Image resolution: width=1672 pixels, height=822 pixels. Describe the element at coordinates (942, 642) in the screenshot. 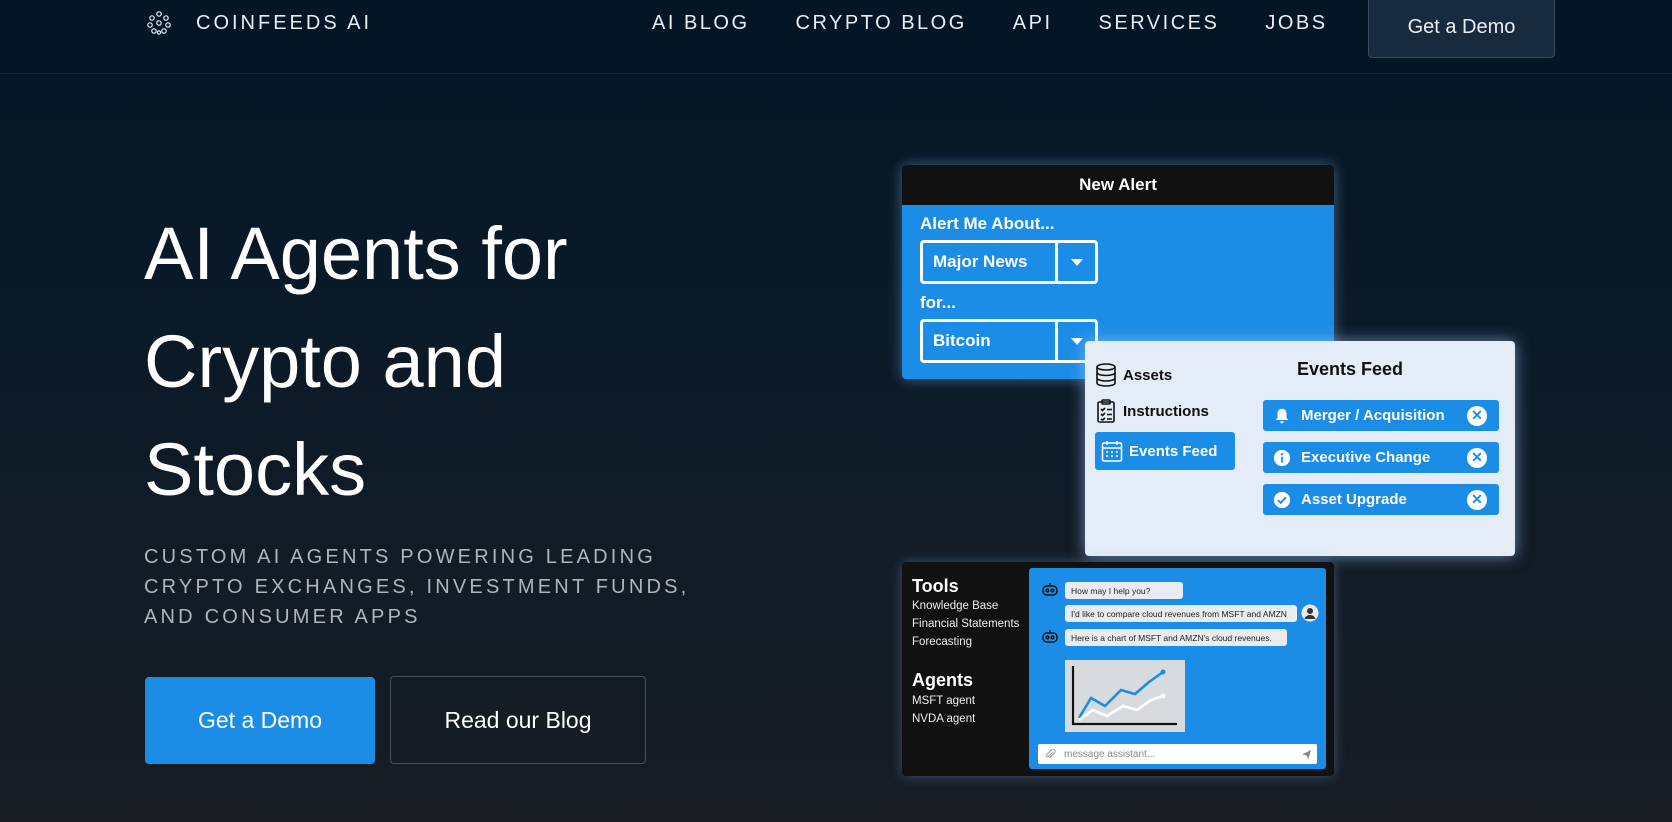

I see `tool-item: Forecasting` at that location.